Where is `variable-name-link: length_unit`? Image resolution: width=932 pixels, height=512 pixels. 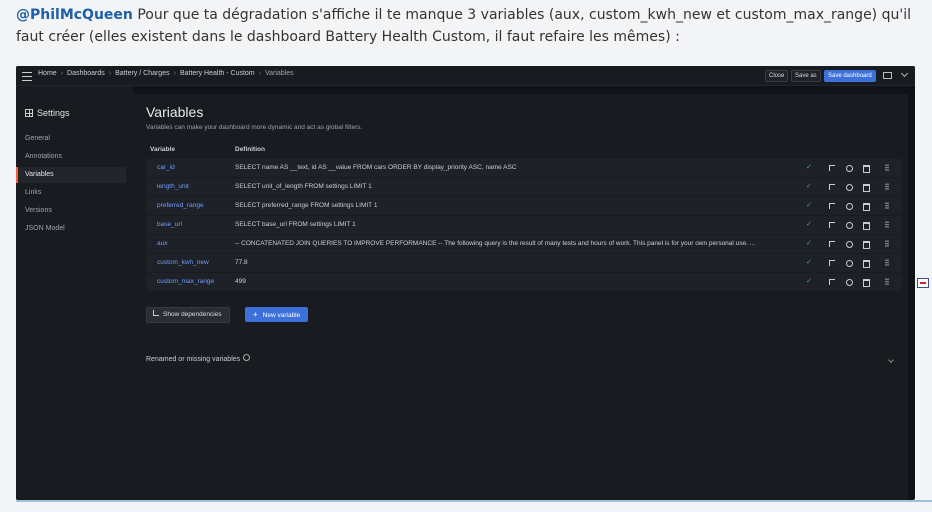 variable-name-link: length_unit is located at coordinates (173, 187).